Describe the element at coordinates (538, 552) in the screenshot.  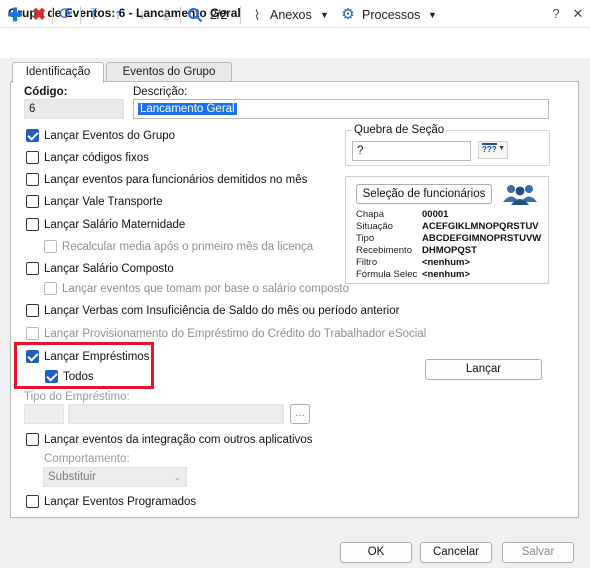
I see `save-button: Salvar` at that location.